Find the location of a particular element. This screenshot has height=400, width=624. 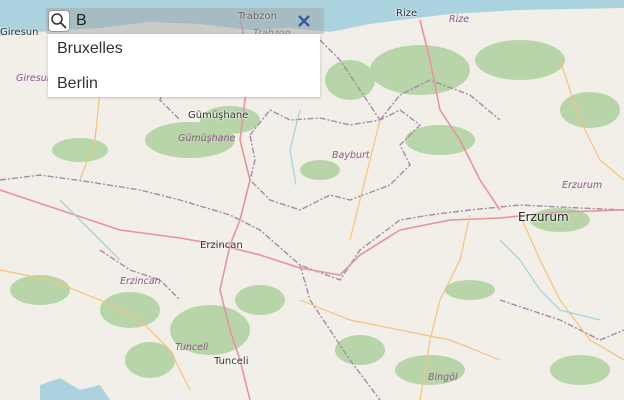

province-label-bingol: Bingöl is located at coordinates (443, 377).